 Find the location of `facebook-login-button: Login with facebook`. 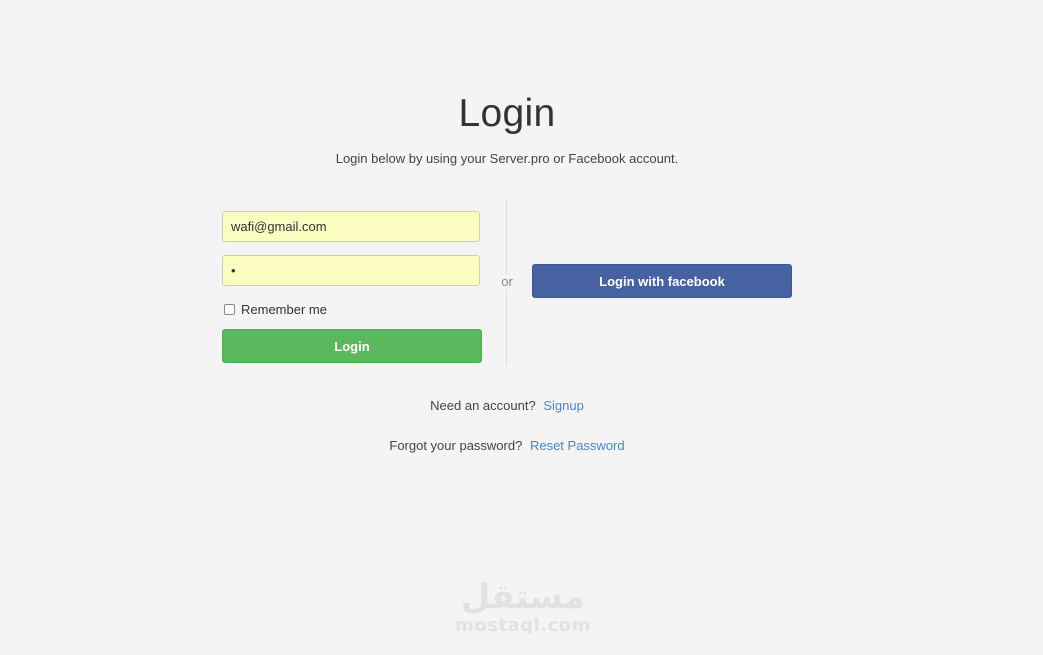

facebook-login-button: Login with facebook is located at coordinates (662, 281).